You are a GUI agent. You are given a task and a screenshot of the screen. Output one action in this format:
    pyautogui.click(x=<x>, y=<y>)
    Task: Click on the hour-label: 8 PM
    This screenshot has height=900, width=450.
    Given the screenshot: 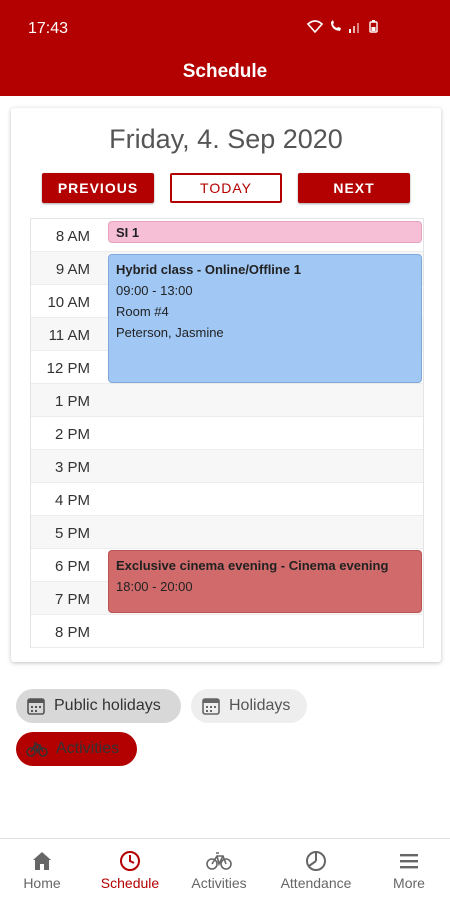 What is the action you would take?
    pyautogui.click(x=72, y=632)
    